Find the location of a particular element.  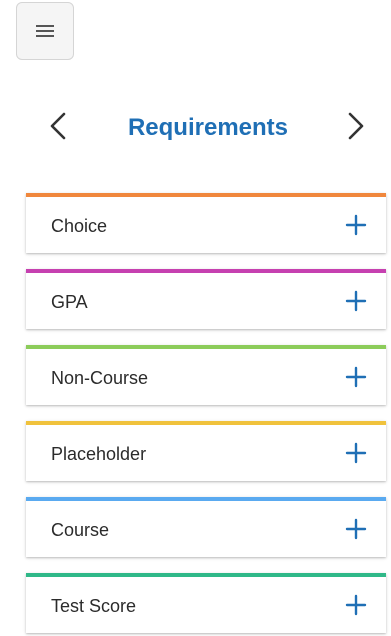

requirement-card-choice: Choice is located at coordinates (206, 223).